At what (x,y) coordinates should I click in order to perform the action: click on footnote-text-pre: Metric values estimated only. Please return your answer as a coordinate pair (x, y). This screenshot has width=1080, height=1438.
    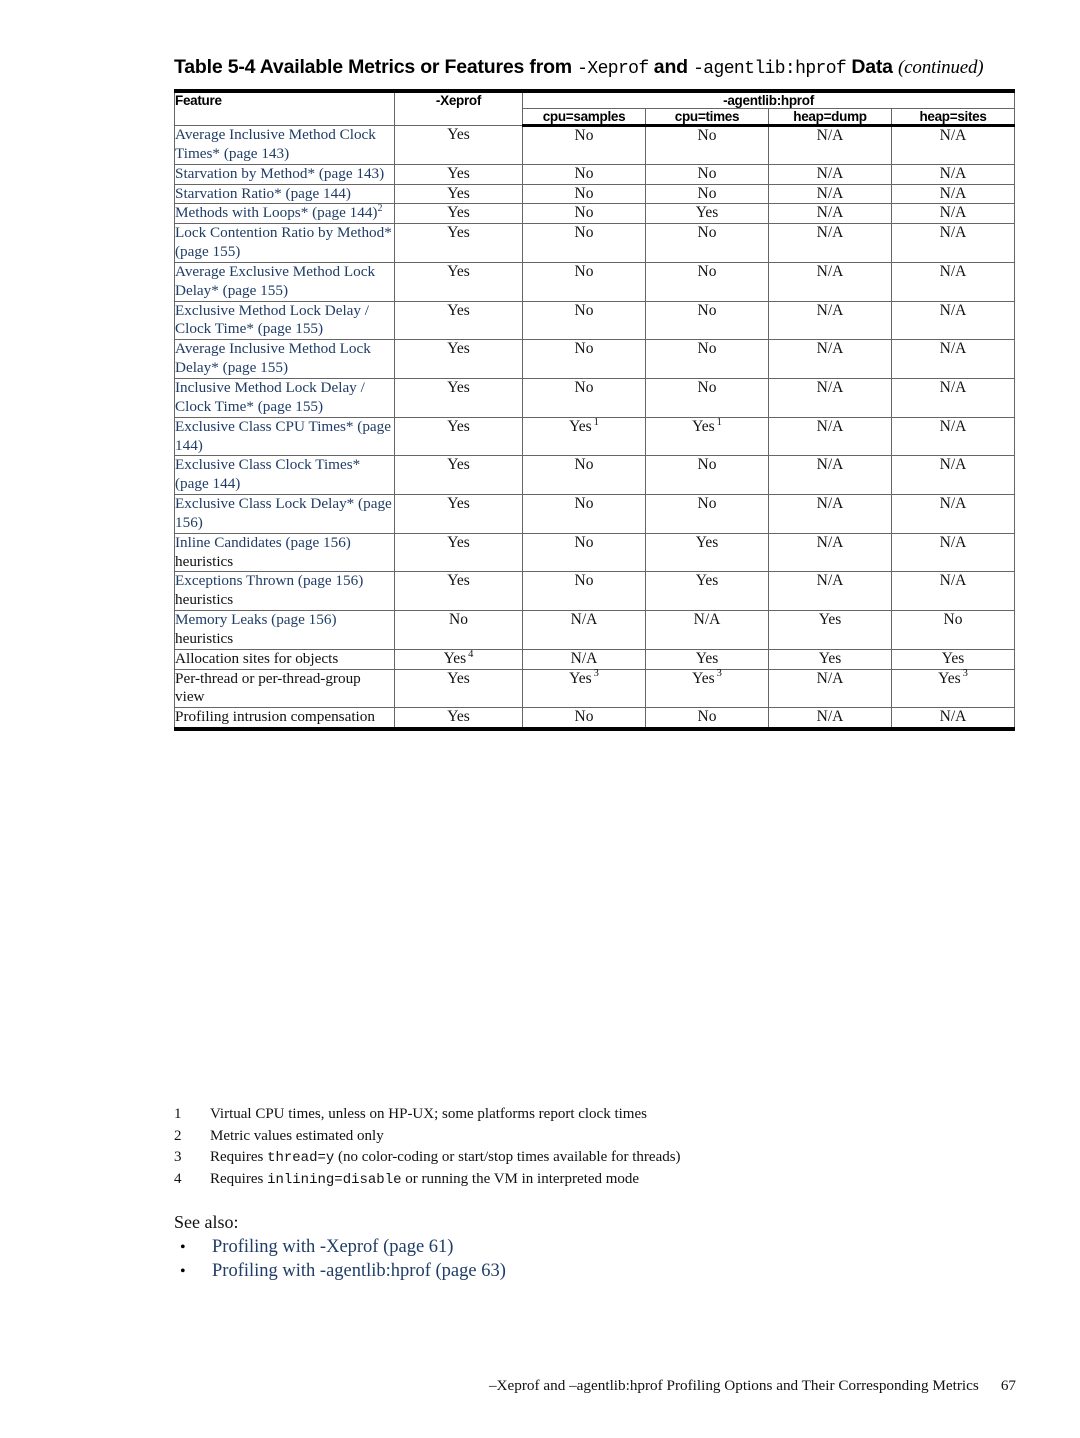
    Looking at the image, I should click on (297, 1135).